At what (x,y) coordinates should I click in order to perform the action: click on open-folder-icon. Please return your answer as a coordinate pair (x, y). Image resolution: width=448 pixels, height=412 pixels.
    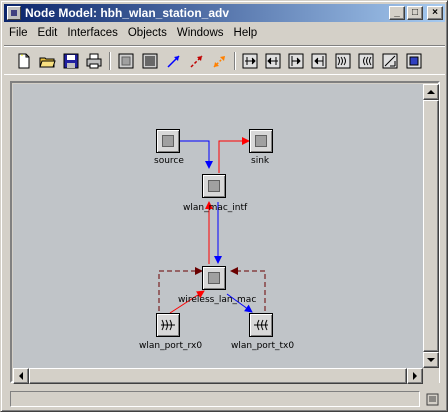
    Looking at the image, I should click on (48, 61).